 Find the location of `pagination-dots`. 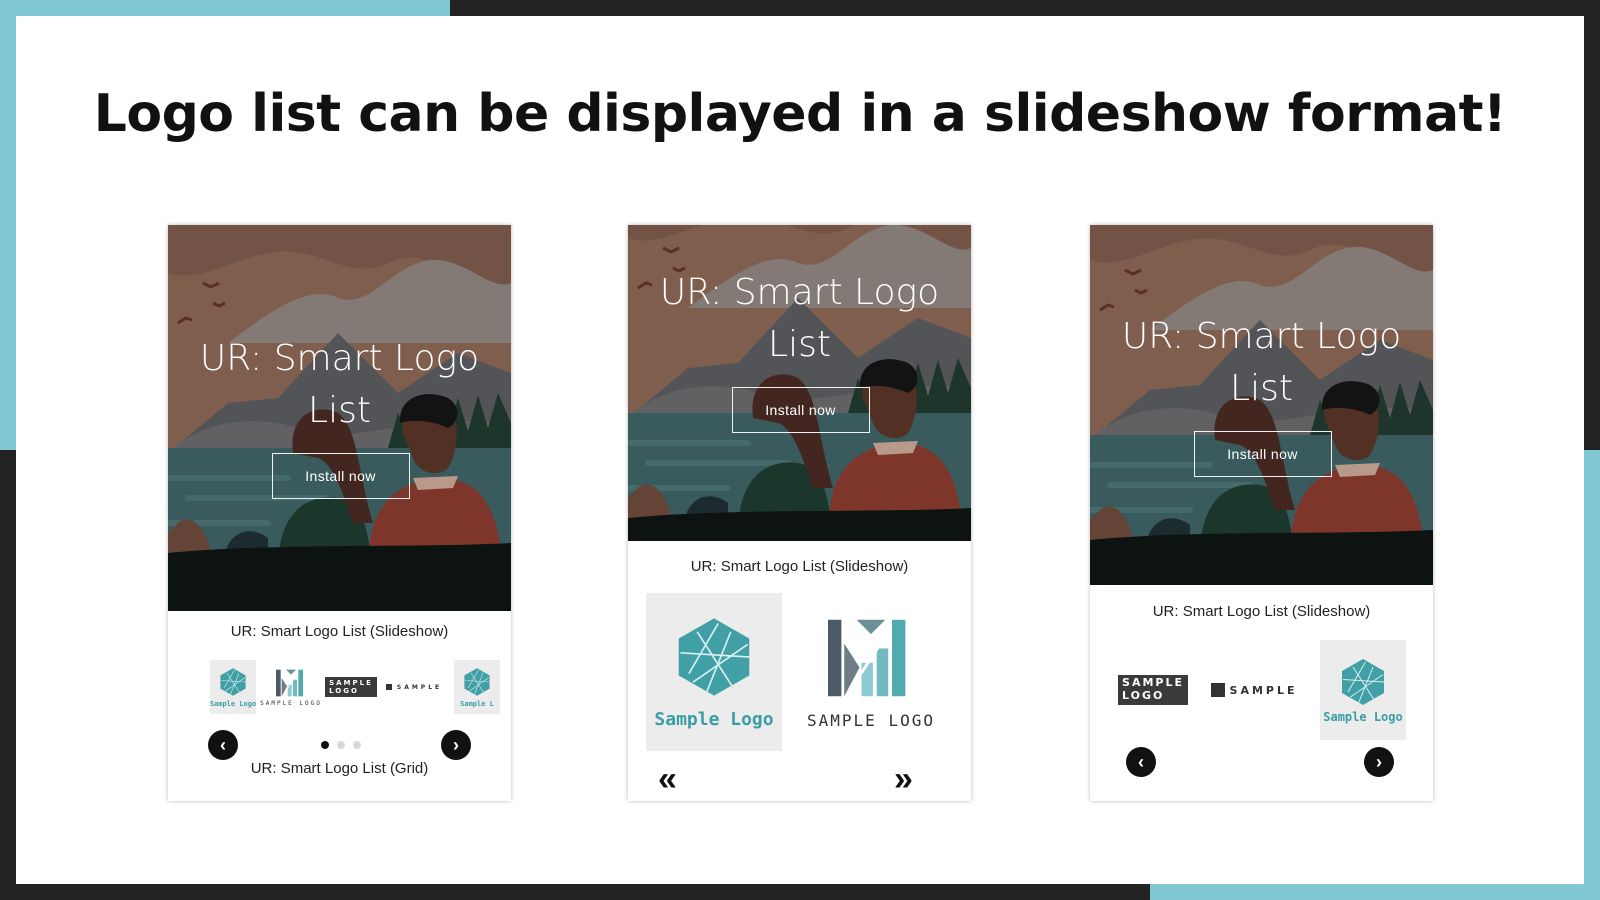

pagination-dots is located at coordinates (341, 745).